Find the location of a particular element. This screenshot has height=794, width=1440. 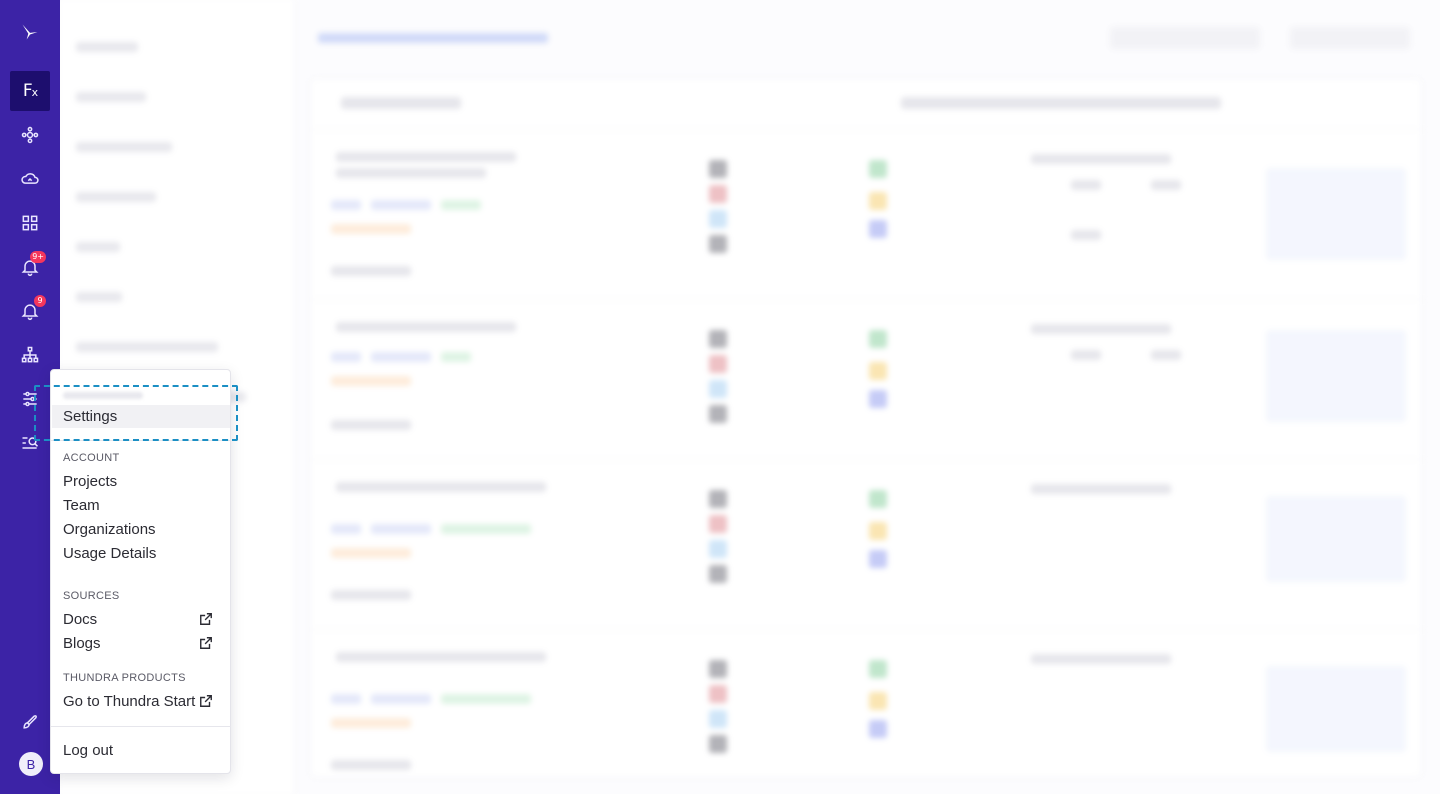

projects-menu-item: Projects is located at coordinates (90, 482).